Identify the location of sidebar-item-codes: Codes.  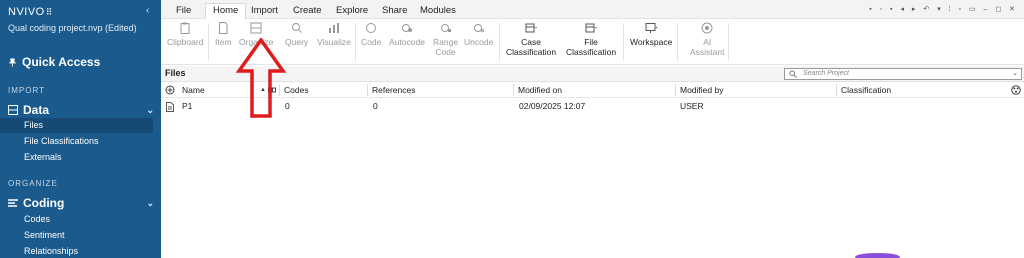
(76, 219).